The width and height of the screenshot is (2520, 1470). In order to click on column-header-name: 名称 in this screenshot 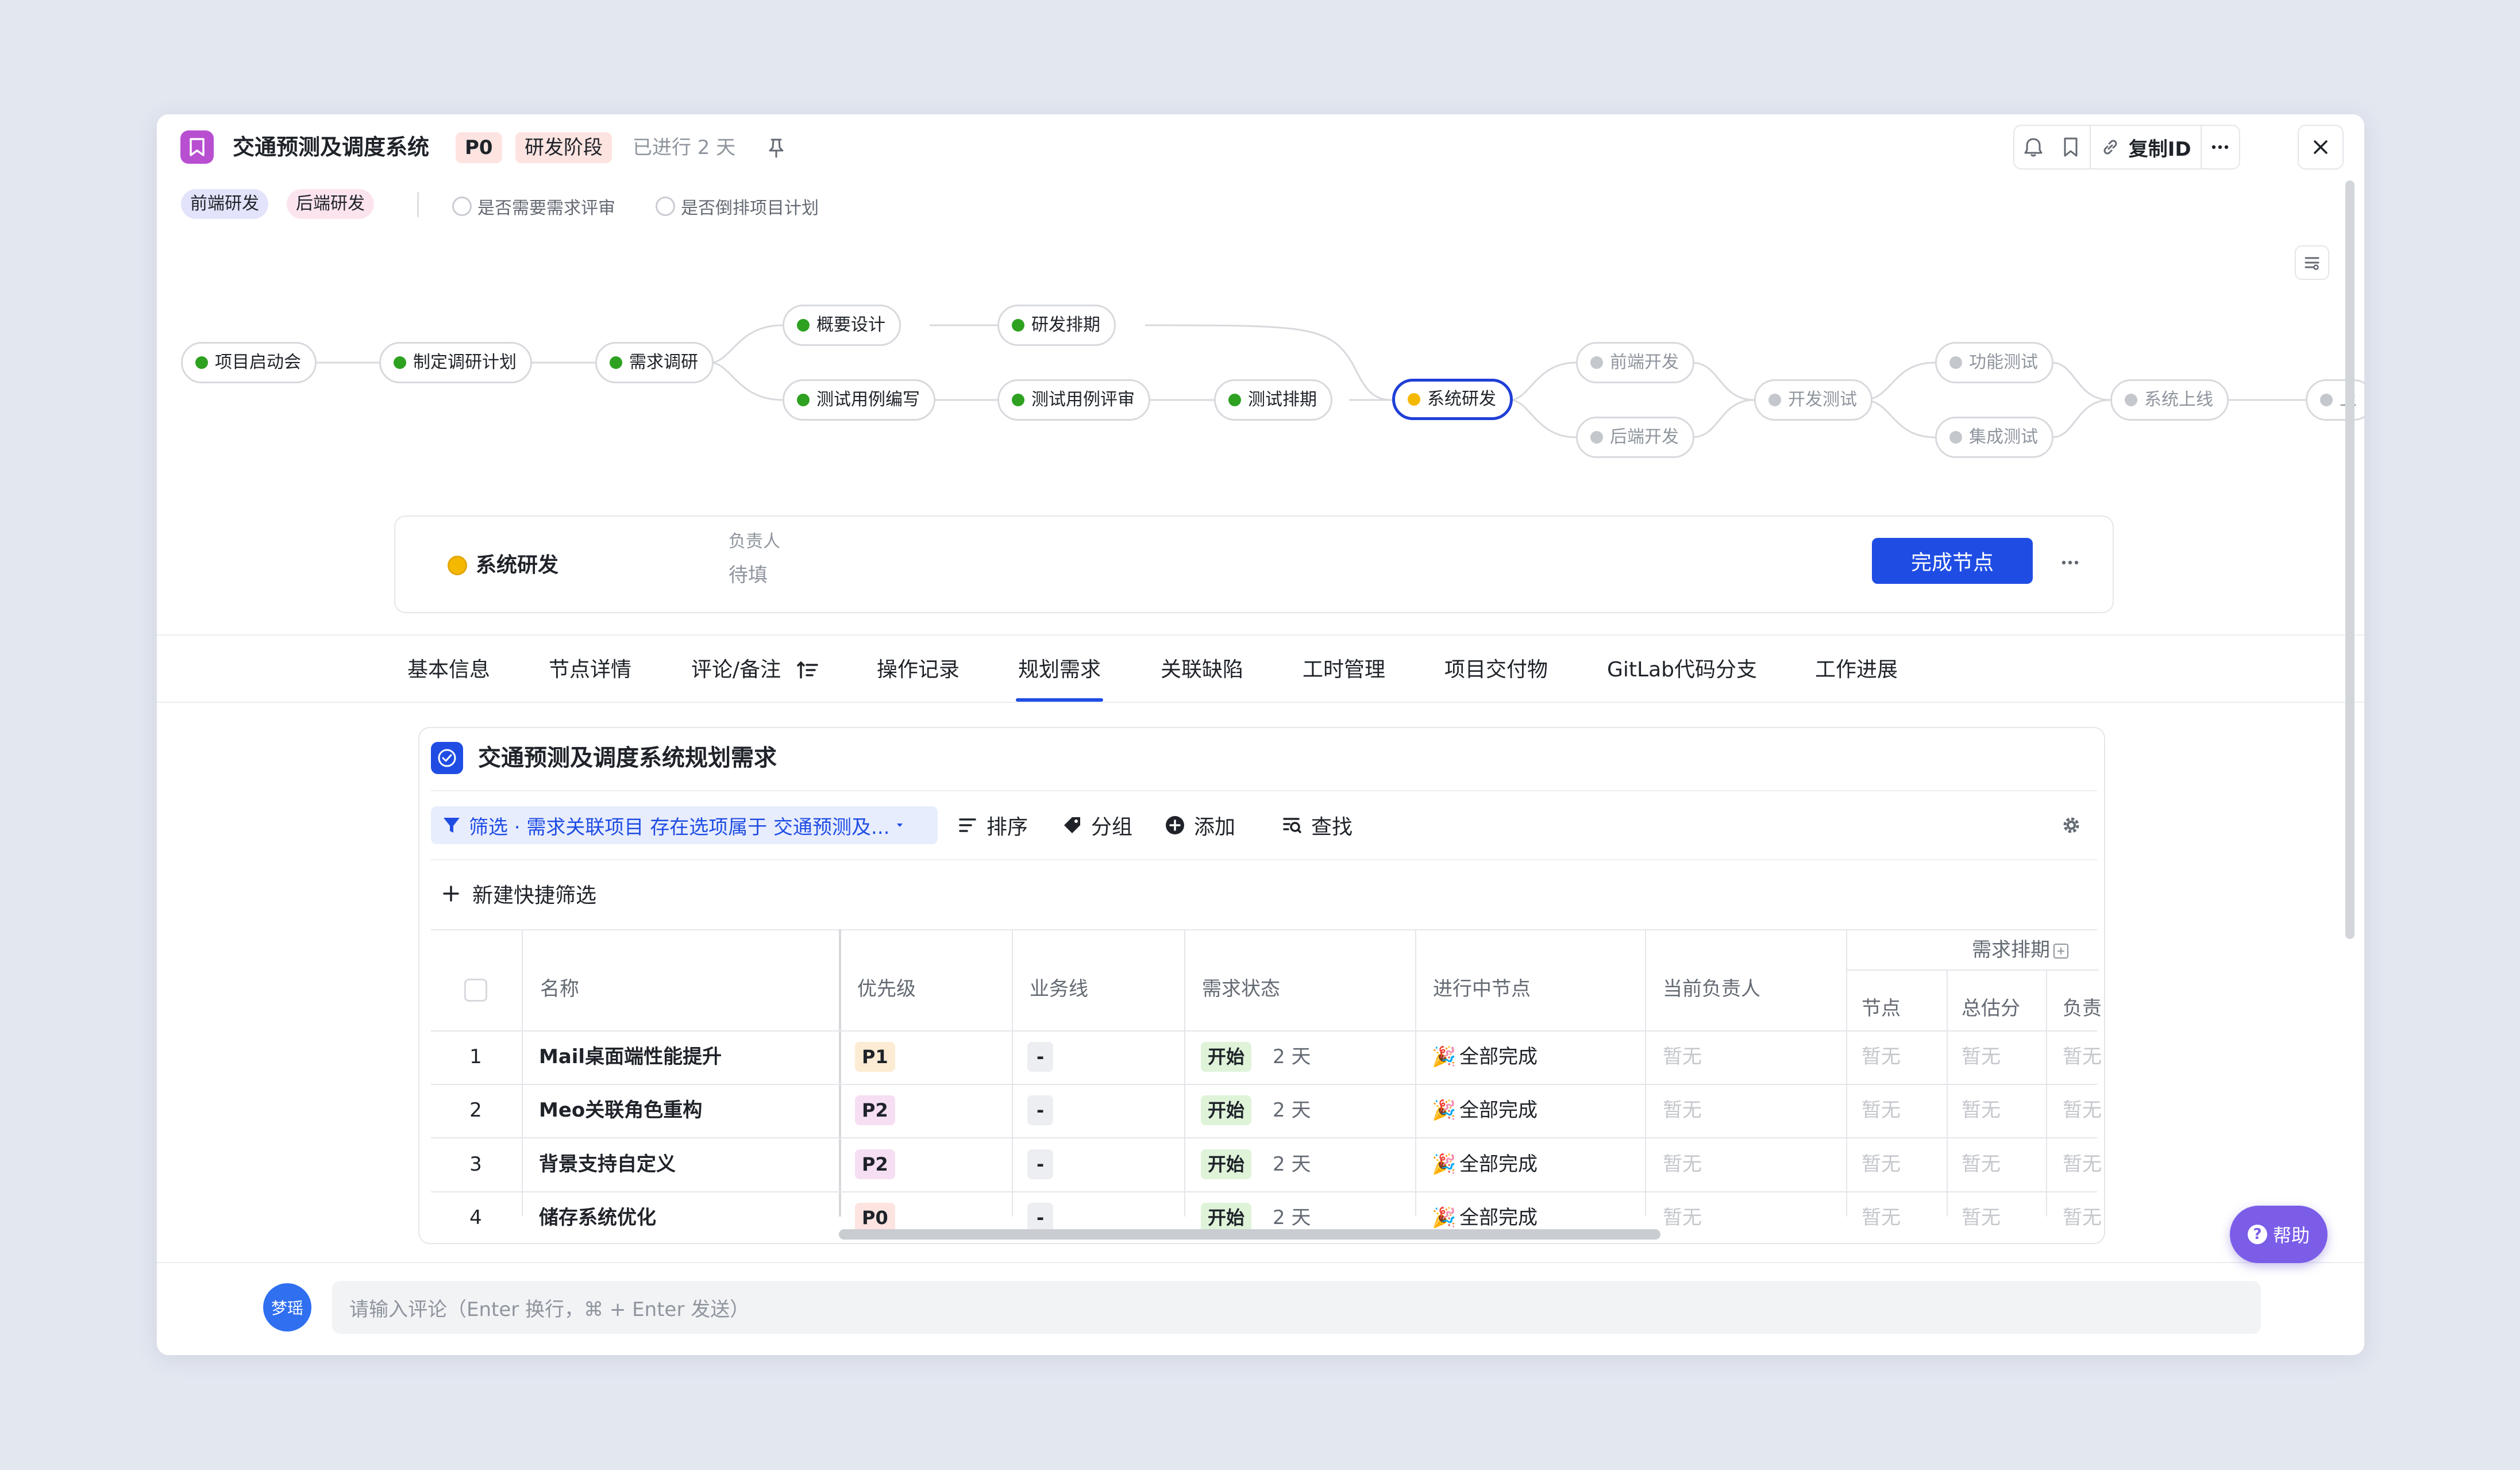, I will do `click(559, 989)`.